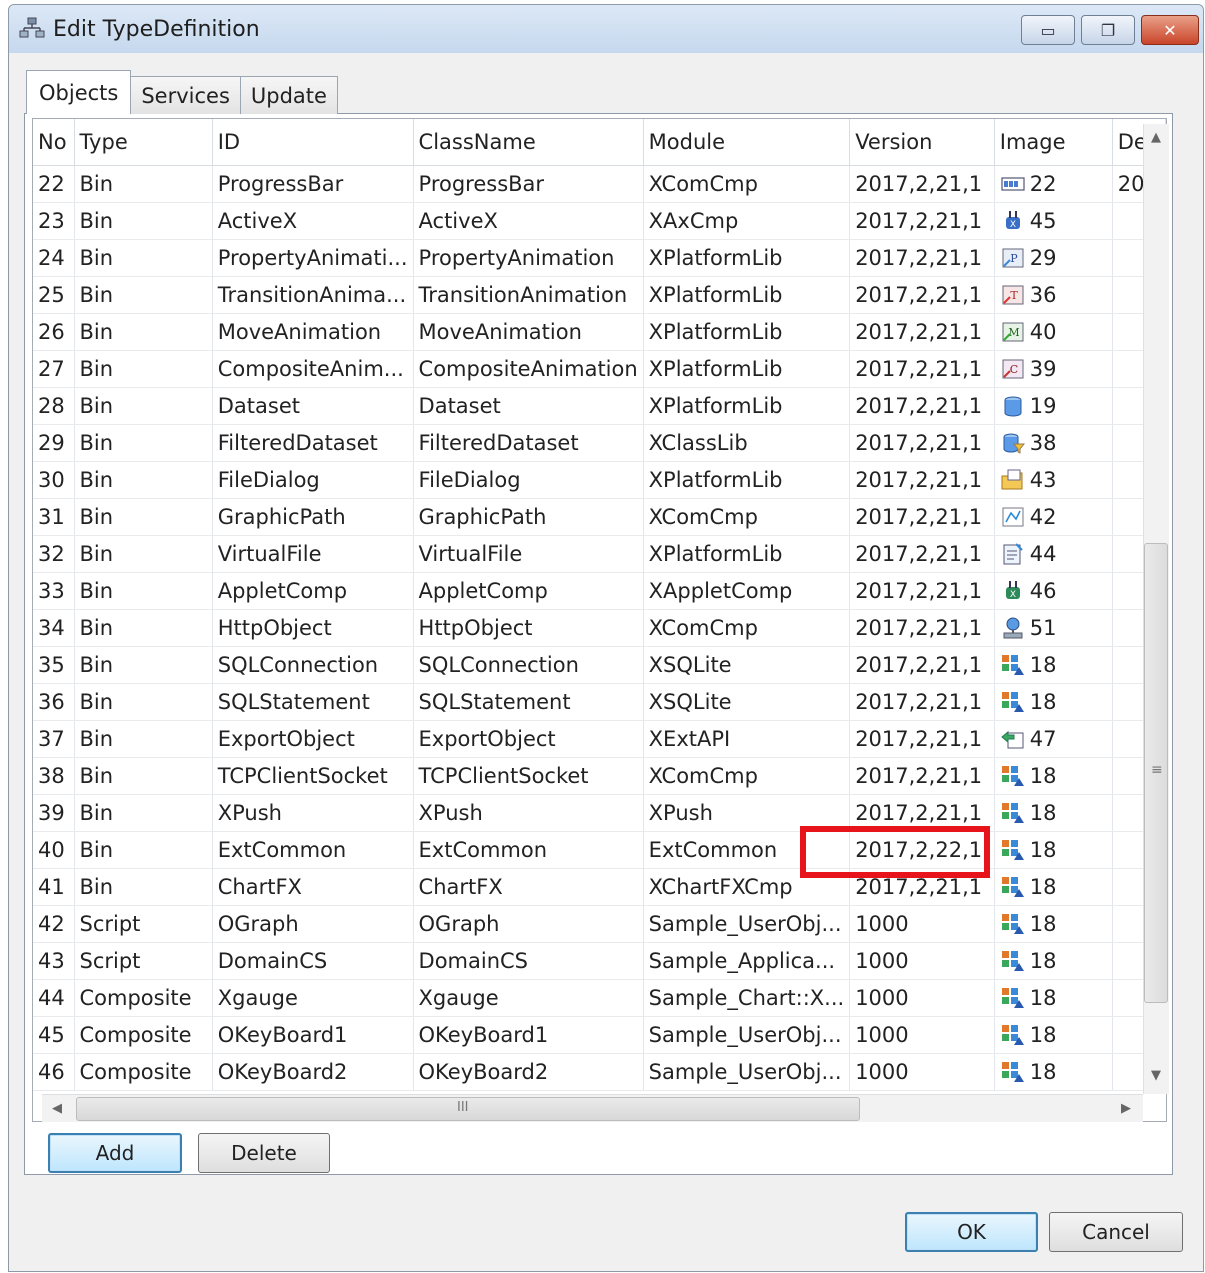 The height and width of the screenshot is (1273, 1205). I want to click on column-header-classname: ClassName, so click(528, 142).